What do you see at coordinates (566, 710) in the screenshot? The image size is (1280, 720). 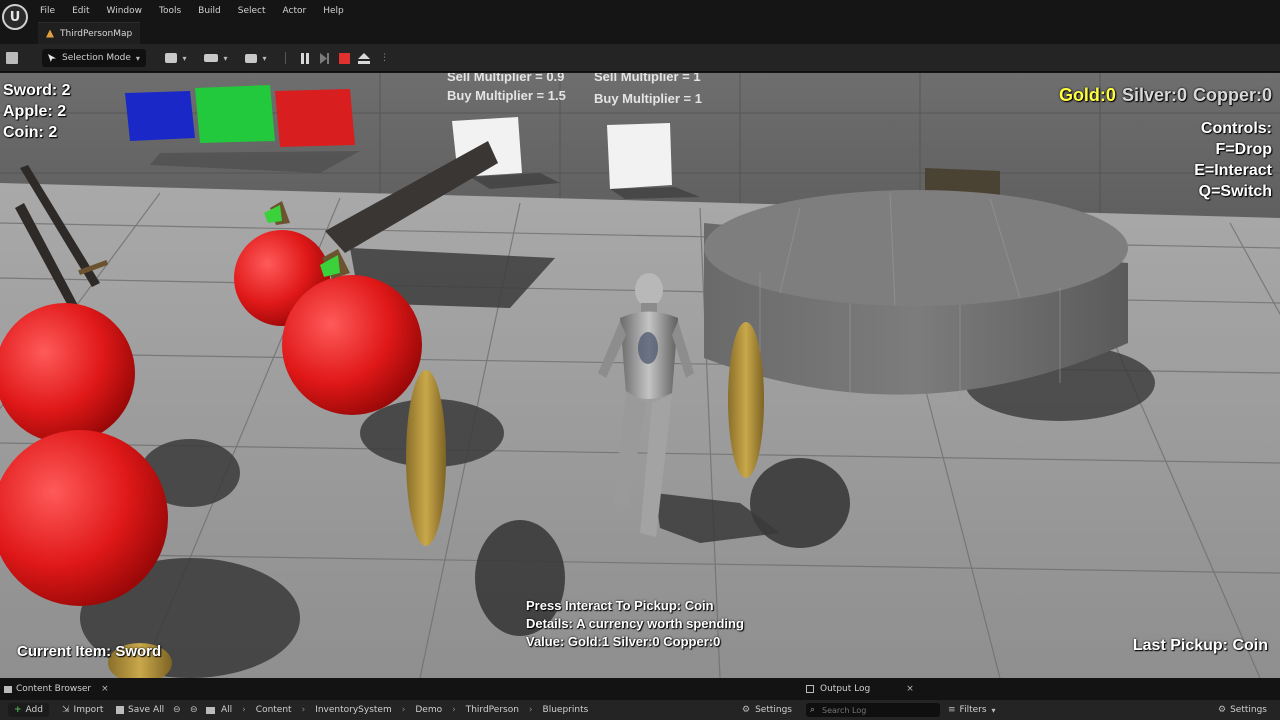 I see `breadcrumb-item: Blueprints` at bounding box center [566, 710].